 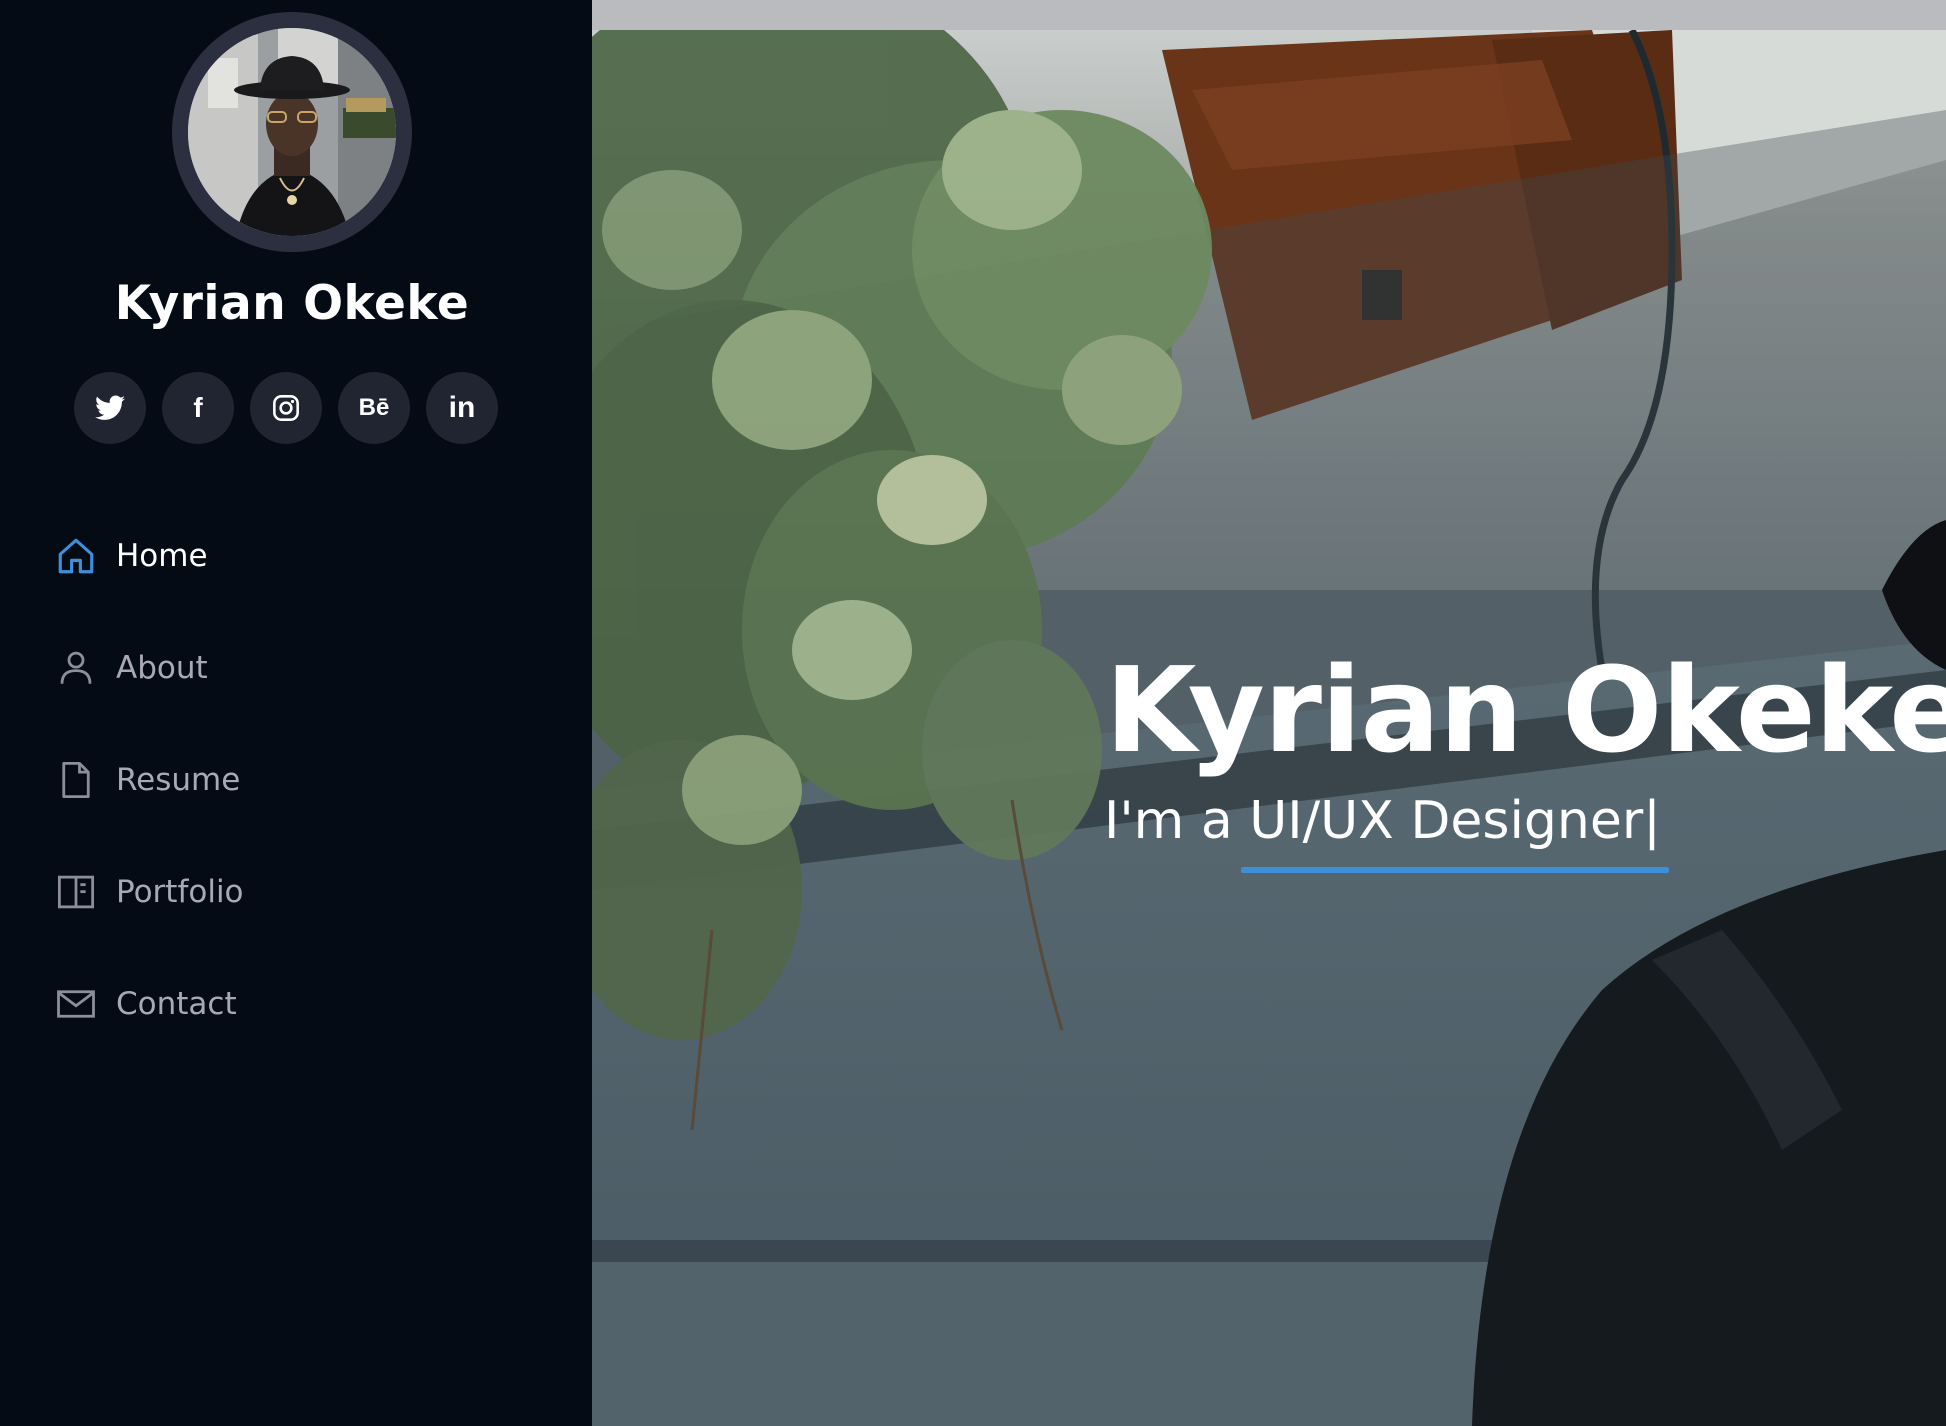 I want to click on profile-photo, so click(x=292, y=132).